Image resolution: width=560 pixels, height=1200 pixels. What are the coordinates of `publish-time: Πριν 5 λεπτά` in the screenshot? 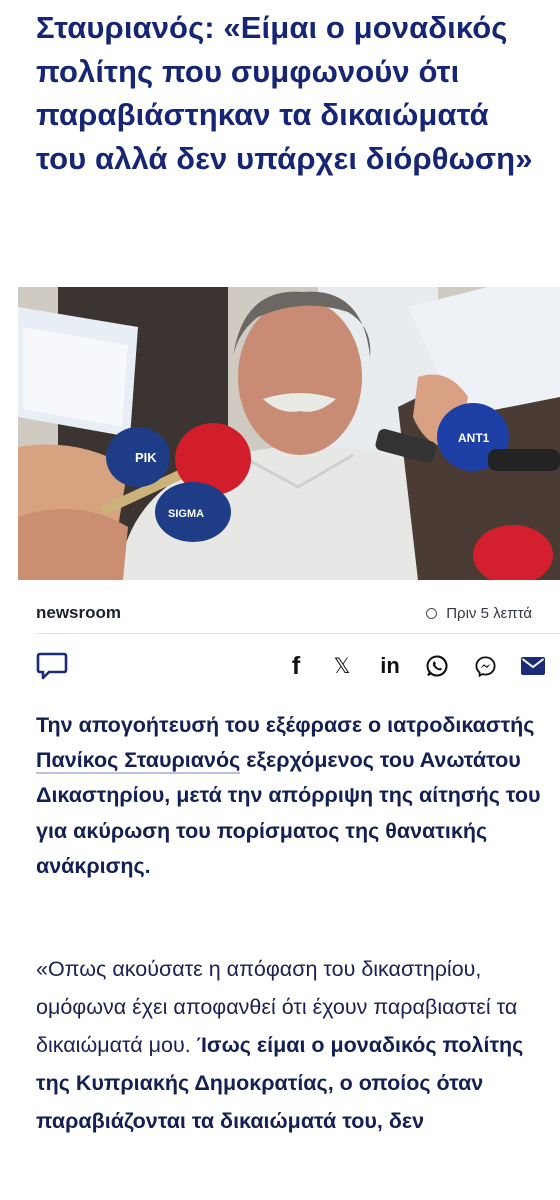 It's located at (479, 613).